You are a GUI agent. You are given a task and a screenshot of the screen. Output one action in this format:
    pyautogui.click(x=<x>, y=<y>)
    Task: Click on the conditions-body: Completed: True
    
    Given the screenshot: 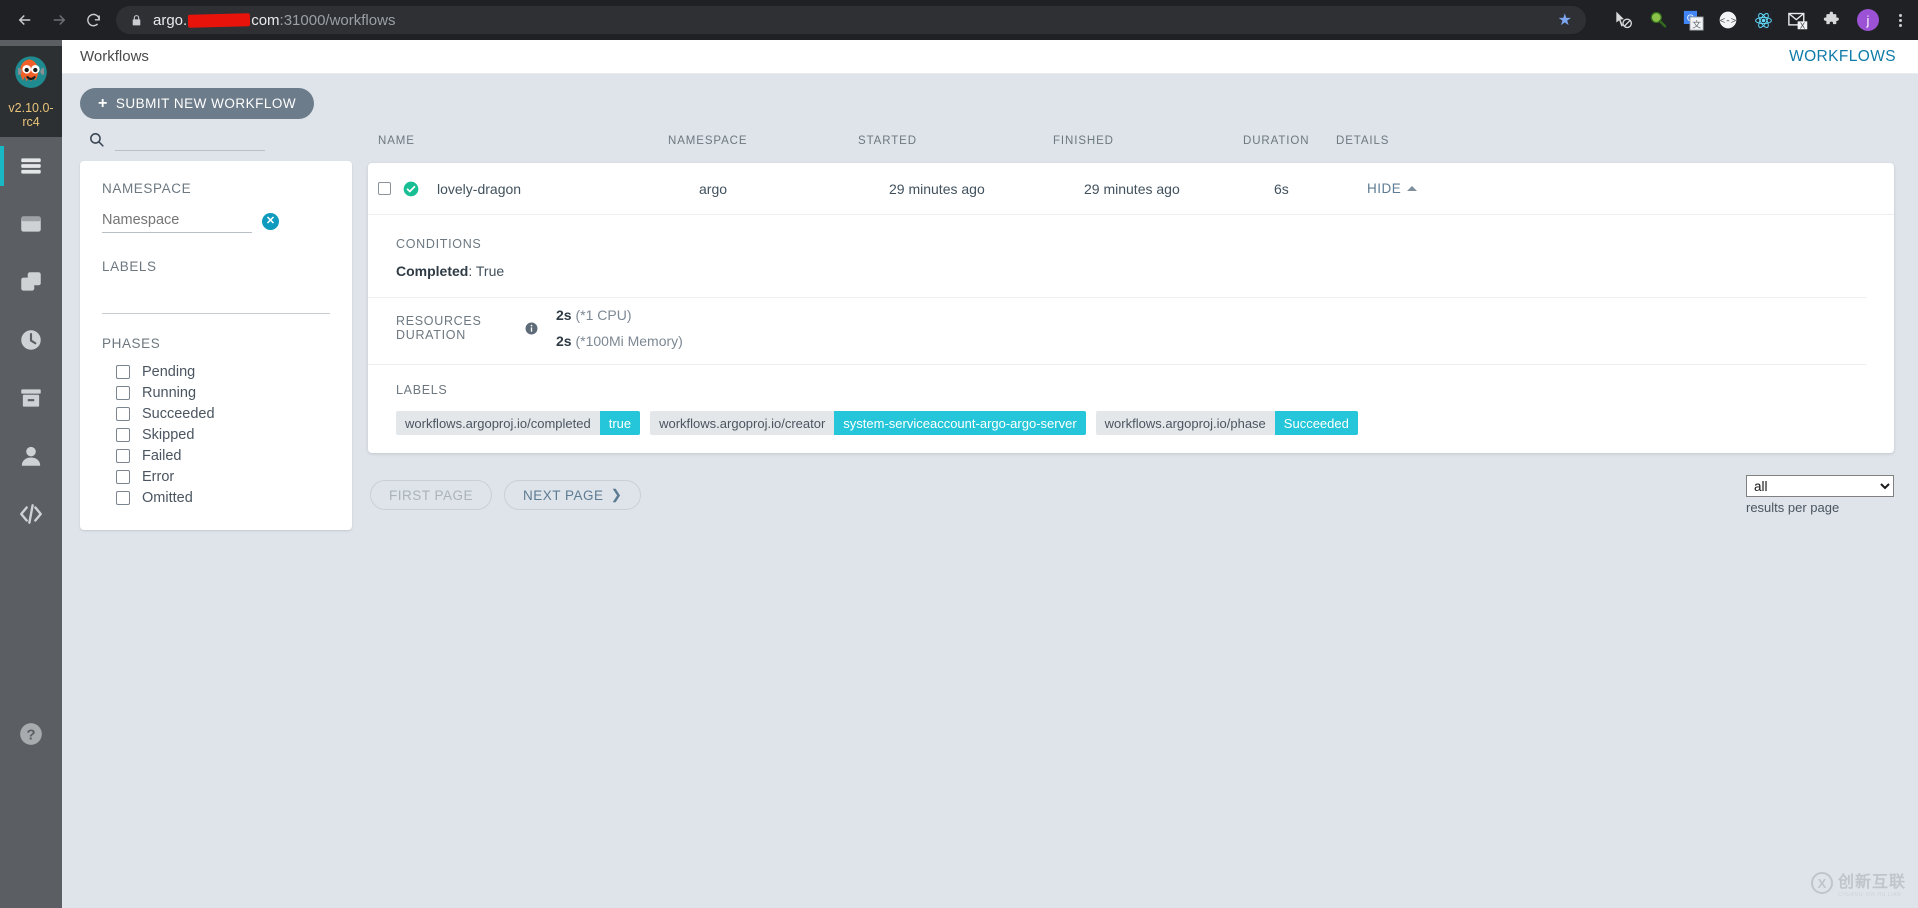 What is the action you would take?
    pyautogui.click(x=1117, y=274)
    